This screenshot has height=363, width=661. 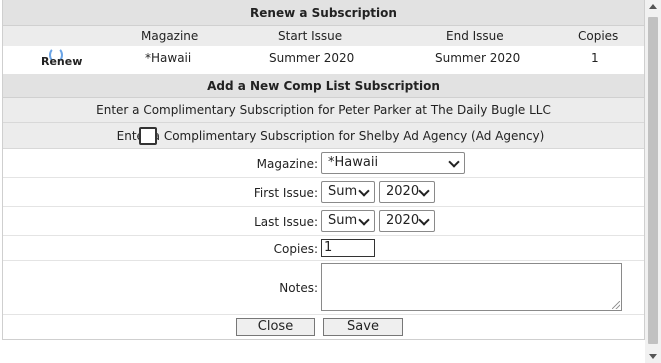 What do you see at coordinates (287, 164) in the screenshot?
I see `magazine-label: Magazine:` at bounding box center [287, 164].